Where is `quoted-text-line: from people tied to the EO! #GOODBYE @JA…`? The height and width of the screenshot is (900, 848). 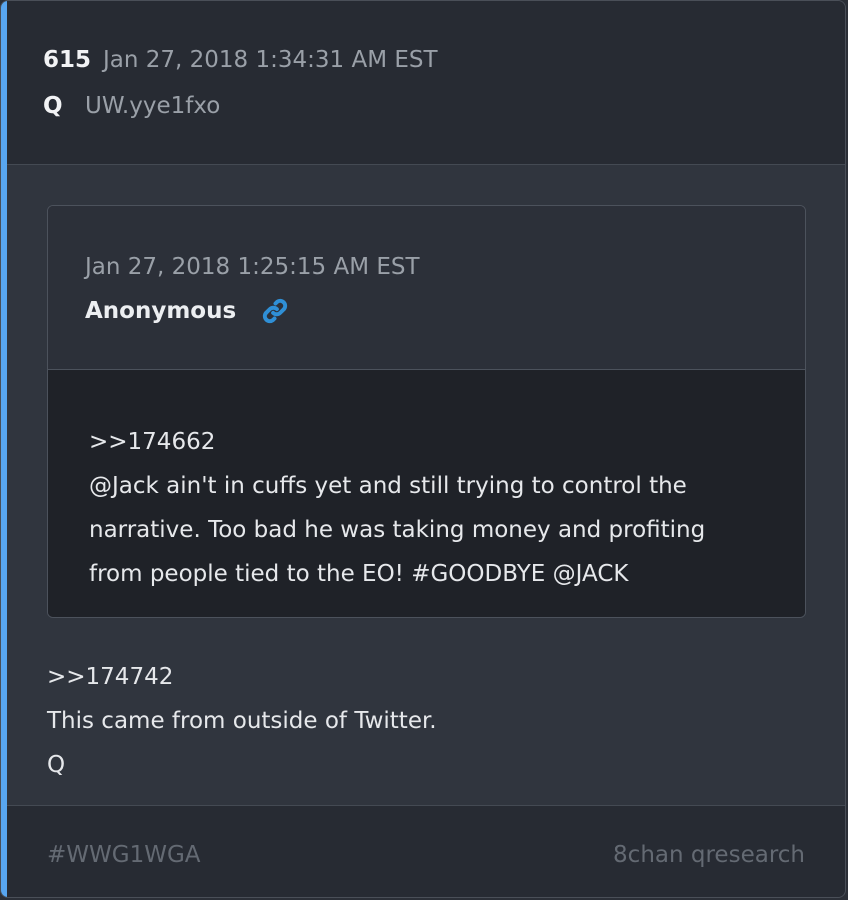
quoted-text-line: from people tied to the EO! #GOODBYE @JA… is located at coordinates (359, 574).